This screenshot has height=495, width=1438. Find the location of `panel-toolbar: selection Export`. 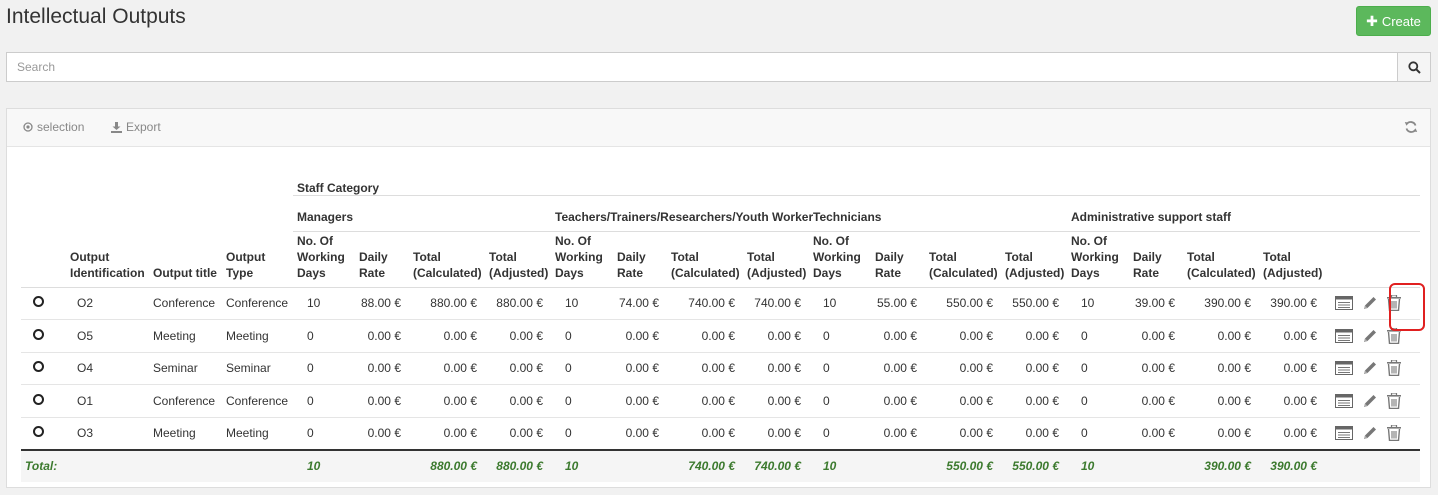

panel-toolbar: selection Export is located at coordinates (718, 128).